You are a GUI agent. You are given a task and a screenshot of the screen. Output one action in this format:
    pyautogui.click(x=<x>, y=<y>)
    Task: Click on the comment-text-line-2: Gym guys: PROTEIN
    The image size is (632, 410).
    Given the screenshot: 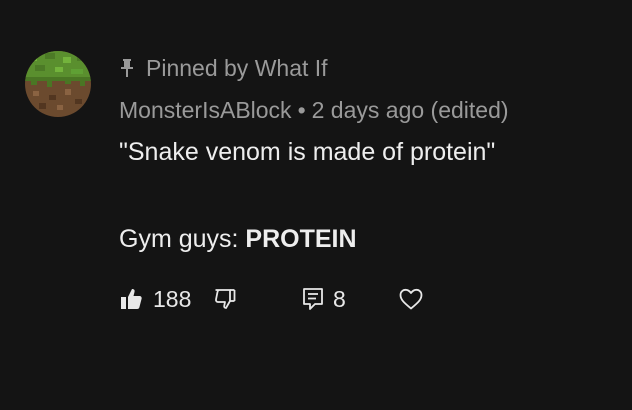 What is the action you would take?
    pyautogui.click(x=238, y=239)
    